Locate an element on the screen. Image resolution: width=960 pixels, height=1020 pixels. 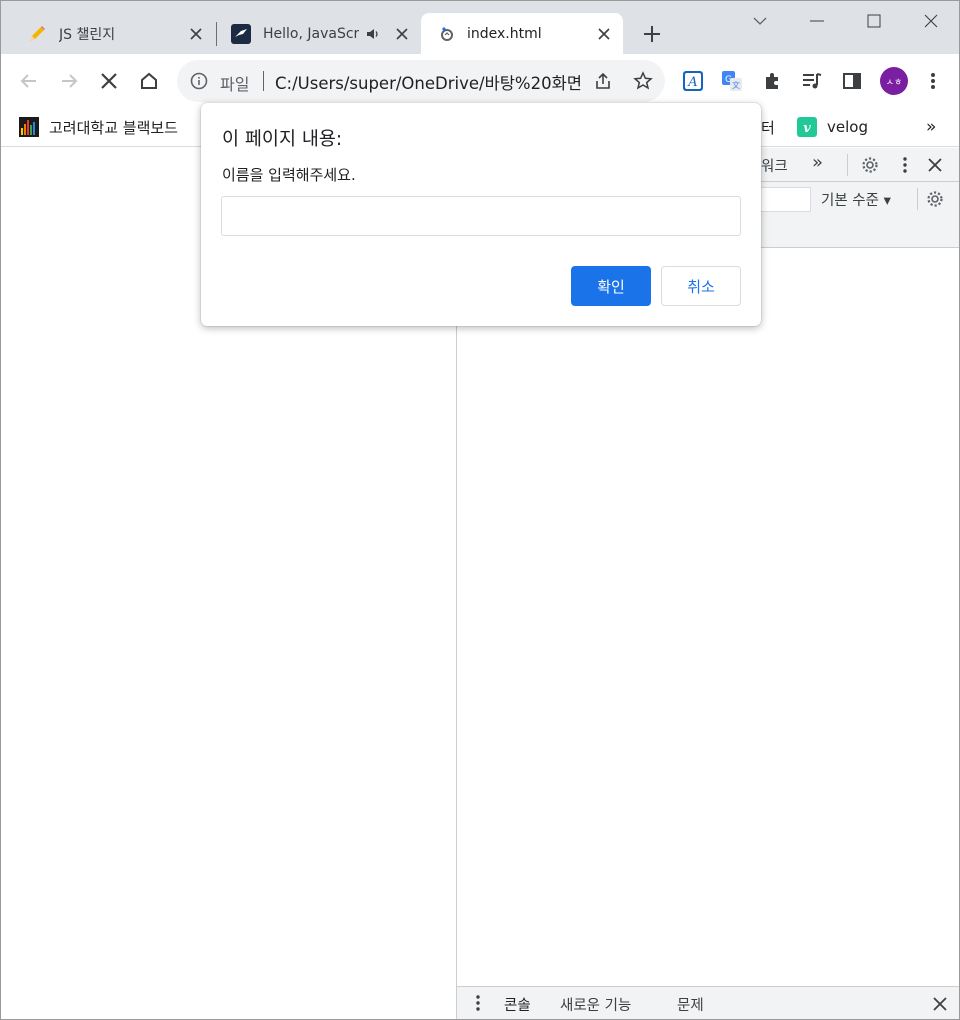
drawer-tab-console: 콘솔 is located at coordinates (517, 1004).